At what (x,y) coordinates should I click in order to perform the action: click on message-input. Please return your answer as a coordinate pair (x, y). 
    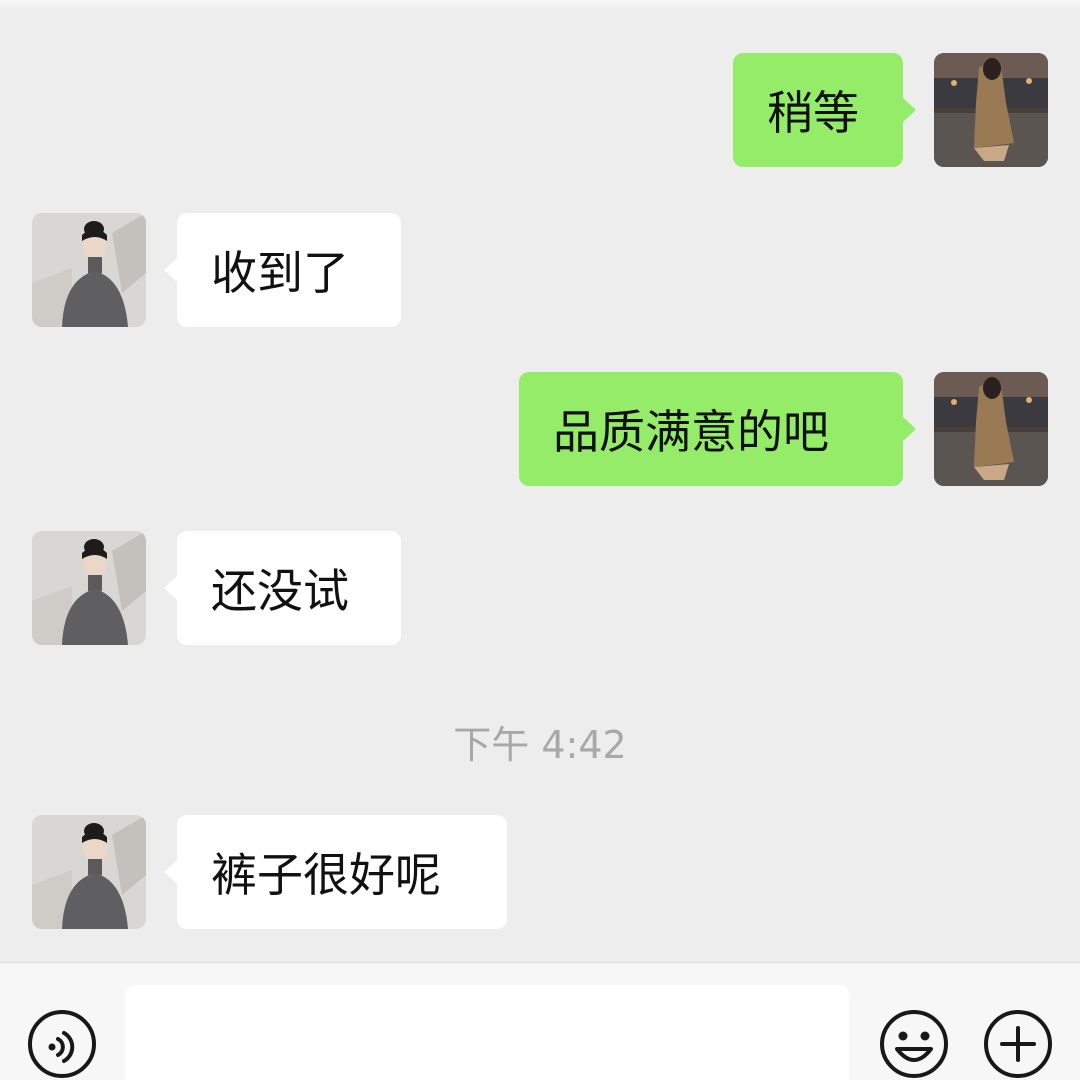
    Looking at the image, I should click on (487, 1032).